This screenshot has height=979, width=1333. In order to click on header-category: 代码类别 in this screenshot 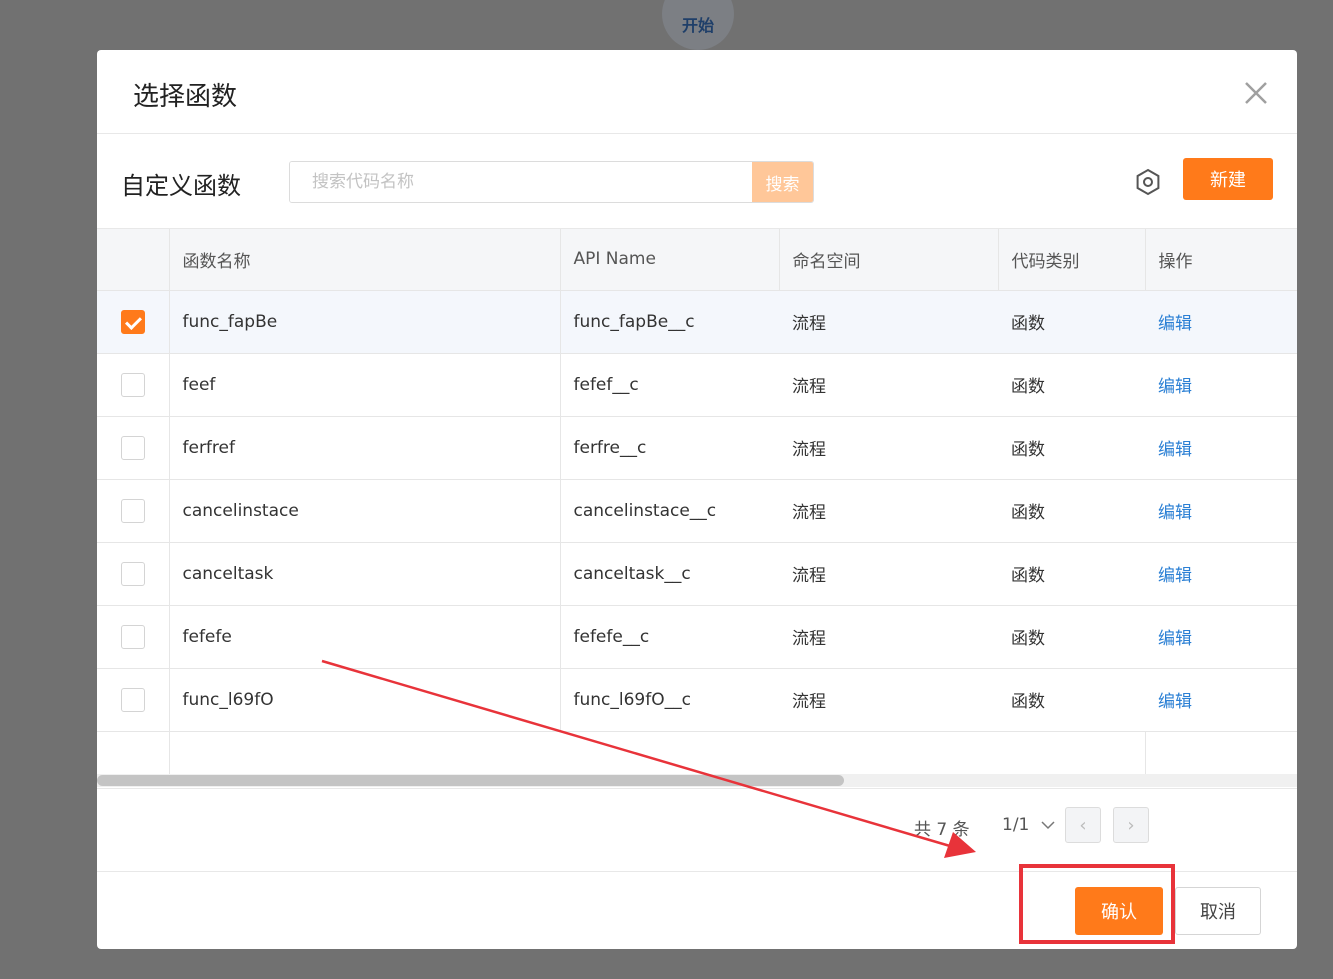, I will do `click(1072, 260)`.